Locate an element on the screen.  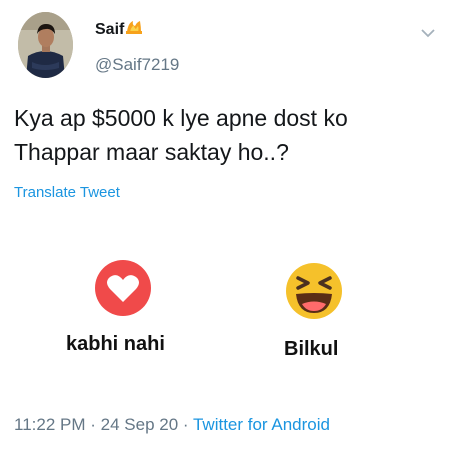
option-label-kabhi-nahi: kabhi nahi is located at coordinates (115, 344).